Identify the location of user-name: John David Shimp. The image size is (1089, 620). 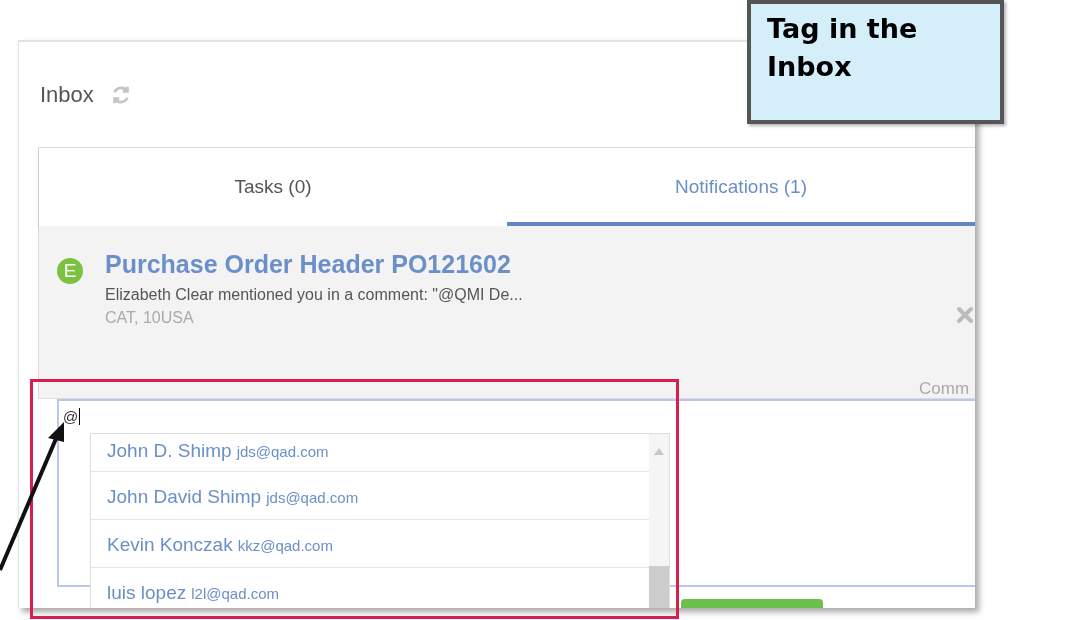
(184, 497).